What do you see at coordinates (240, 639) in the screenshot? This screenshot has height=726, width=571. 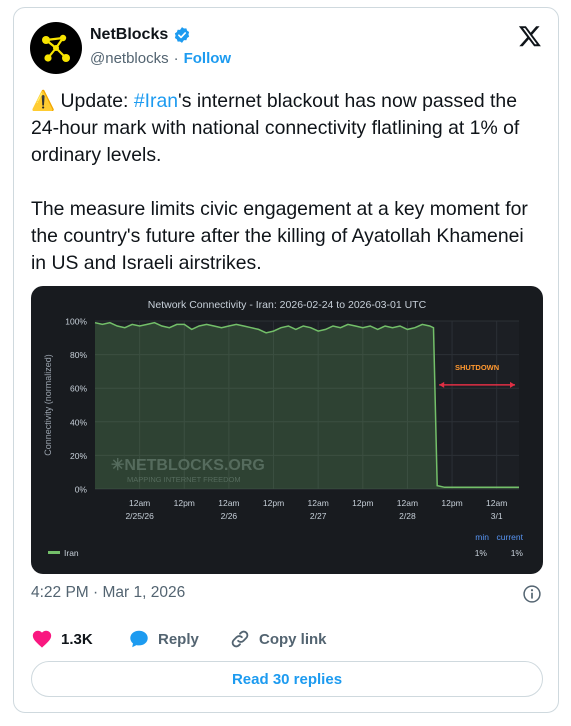 I see `link-icon` at bounding box center [240, 639].